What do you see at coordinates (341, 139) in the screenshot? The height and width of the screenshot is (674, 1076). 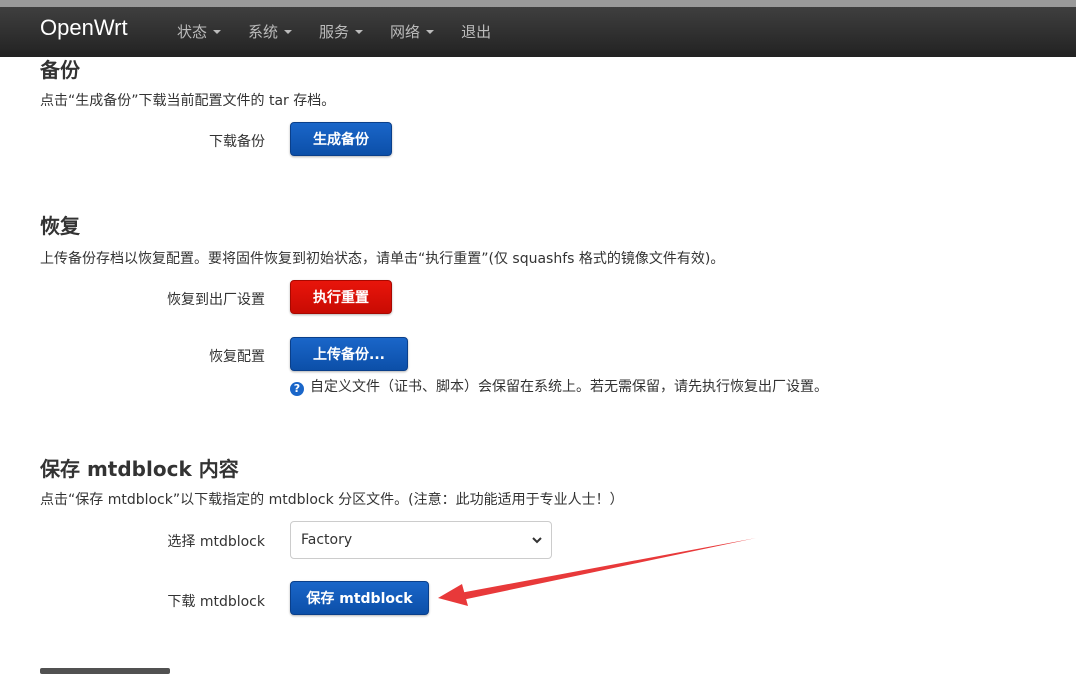 I see `generate-backup-button: 生成备份` at bounding box center [341, 139].